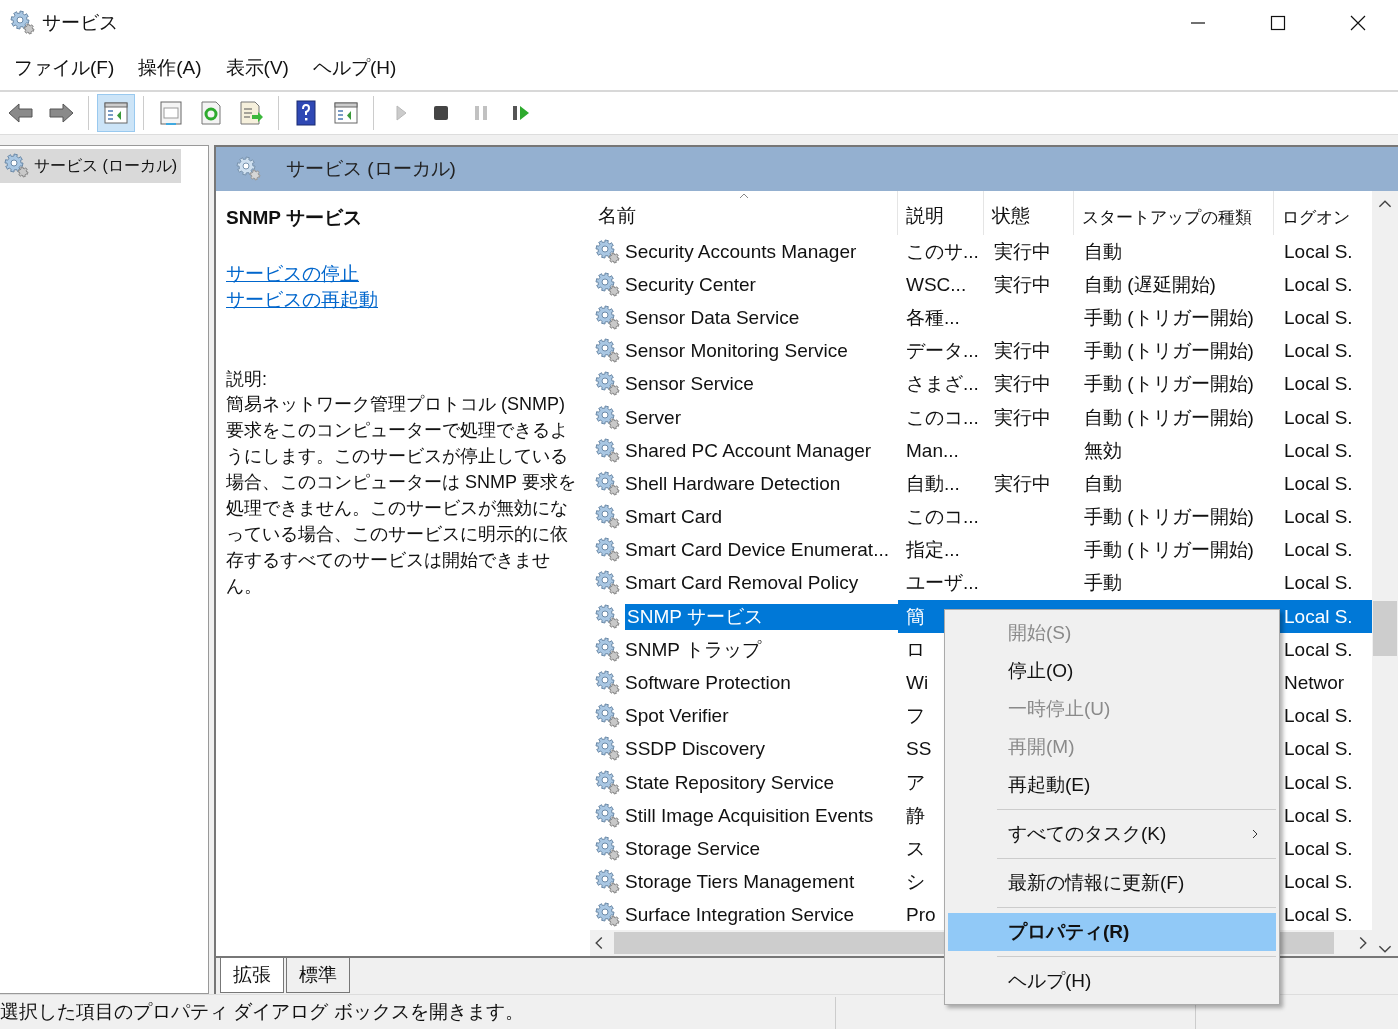 The image size is (1398, 1029). What do you see at coordinates (371, 169) in the screenshot?
I see `pane-title: サービス (ローカル)` at bounding box center [371, 169].